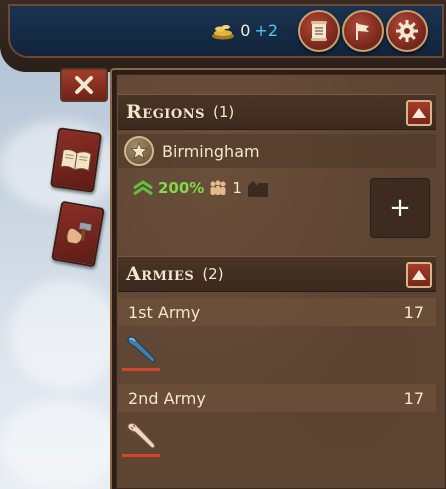  What do you see at coordinates (257, 189) in the screenshot?
I see `building-slot-icon` at bounding box center [257, 189].